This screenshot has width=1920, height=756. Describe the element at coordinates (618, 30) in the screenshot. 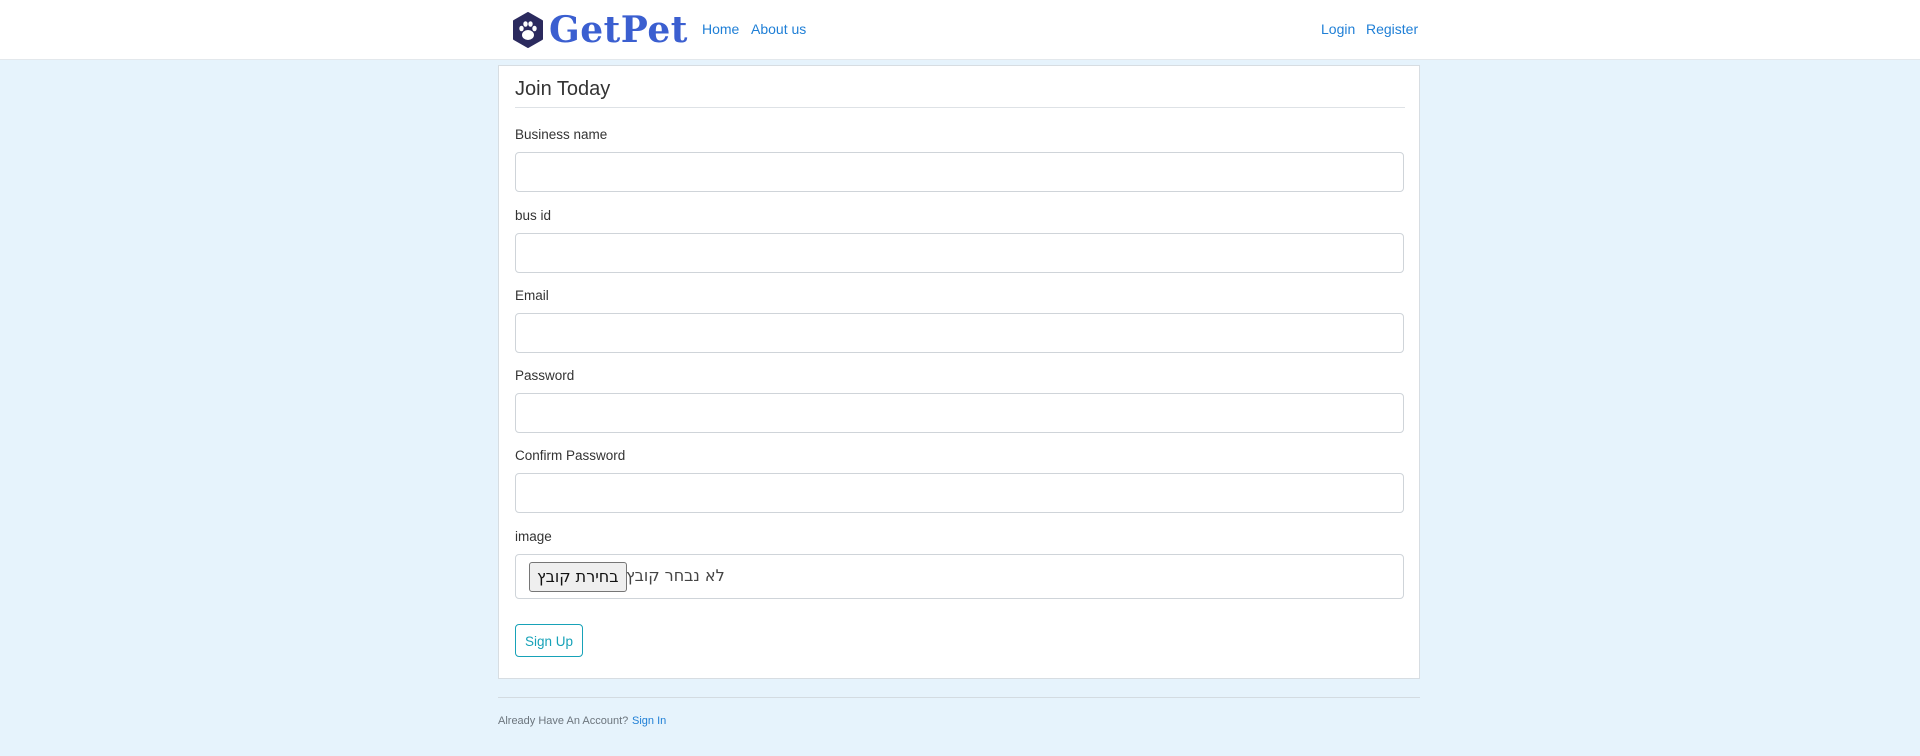

I see `brand-name: GetPet` at that location.